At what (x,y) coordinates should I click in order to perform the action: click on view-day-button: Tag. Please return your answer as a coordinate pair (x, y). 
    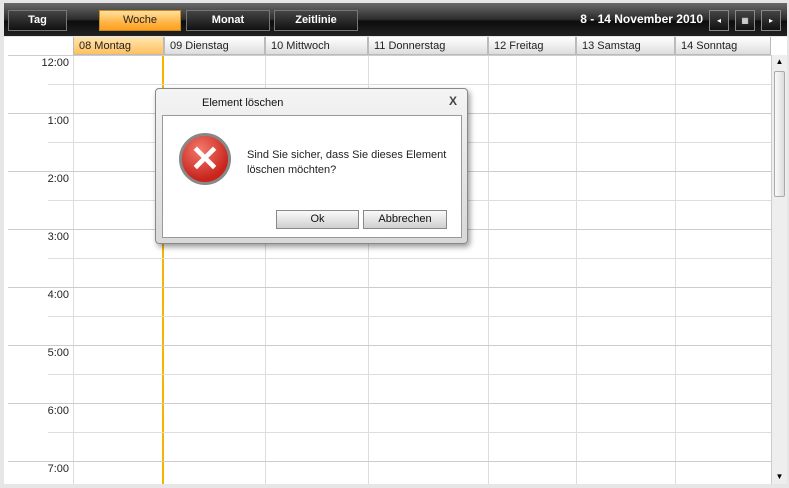
    Looking at the image, I should click on (37, 20).